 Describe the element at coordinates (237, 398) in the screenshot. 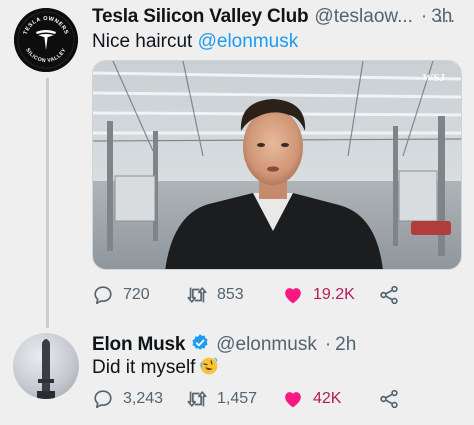

I see `tweet2-retweet-count: 1,457` at that location.